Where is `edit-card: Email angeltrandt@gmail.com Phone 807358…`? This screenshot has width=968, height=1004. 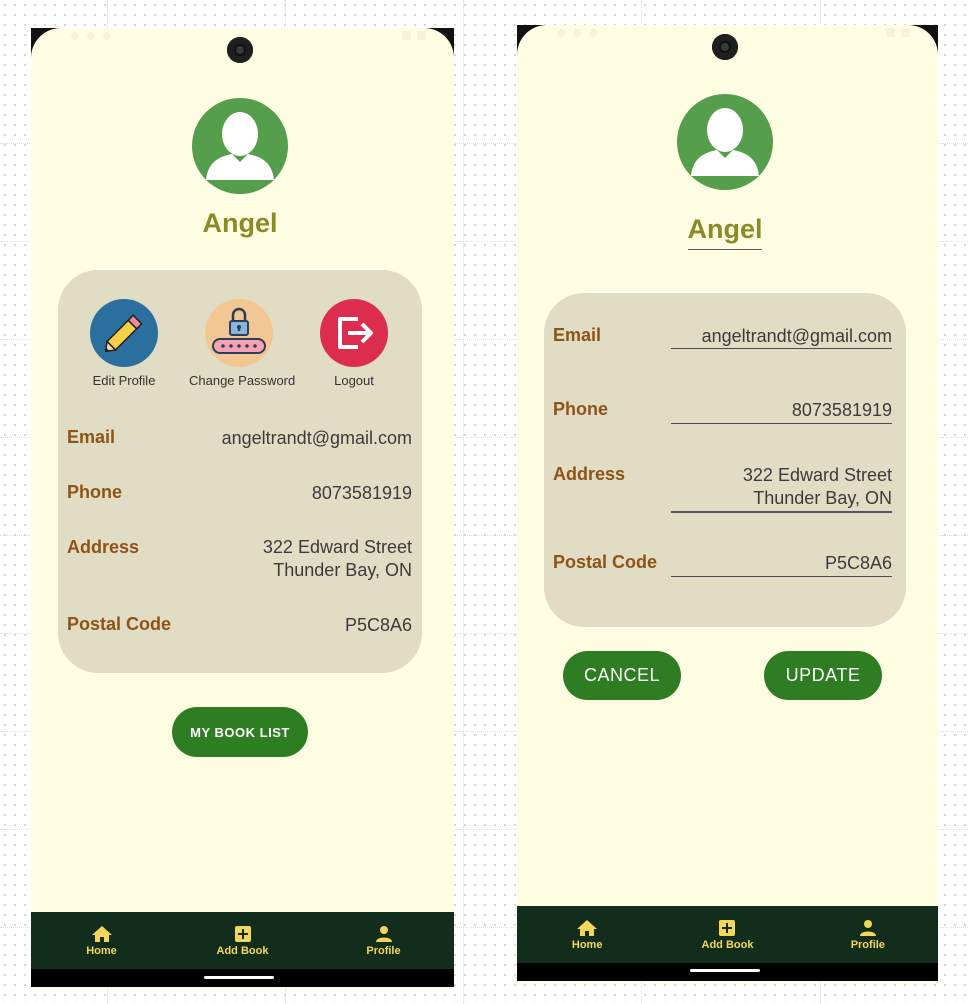
edit-card: Email angeltrandt@gmail.com Phone 807358… is located at coordinates (725, 460).